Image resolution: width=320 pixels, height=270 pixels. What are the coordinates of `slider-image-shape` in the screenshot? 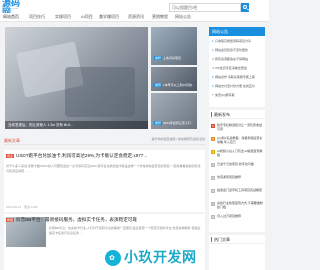 It's located at (100, 92).